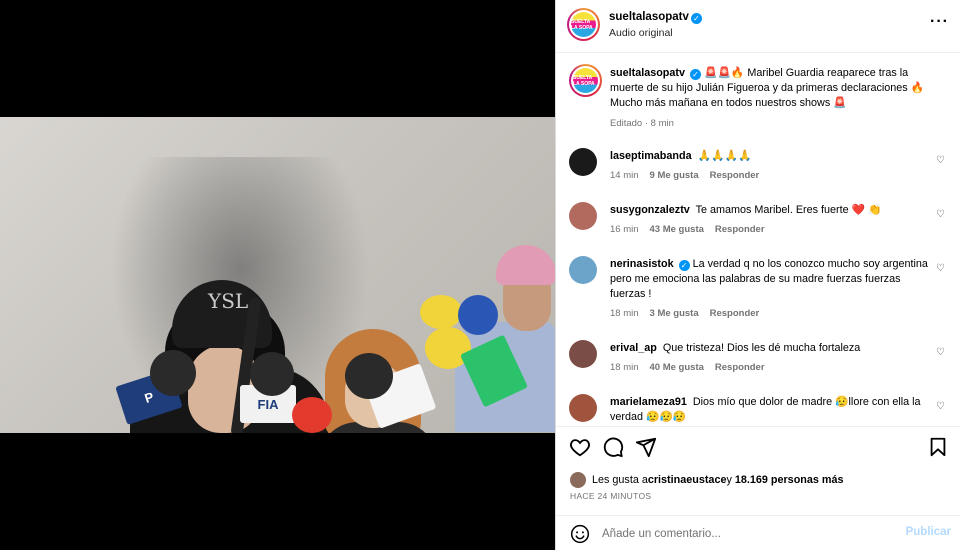 The image size is (960, 550). Describe the element at coordinates (674, 175) in the screenshot. I see `comment-likes: 9 Me gusta` at that location.